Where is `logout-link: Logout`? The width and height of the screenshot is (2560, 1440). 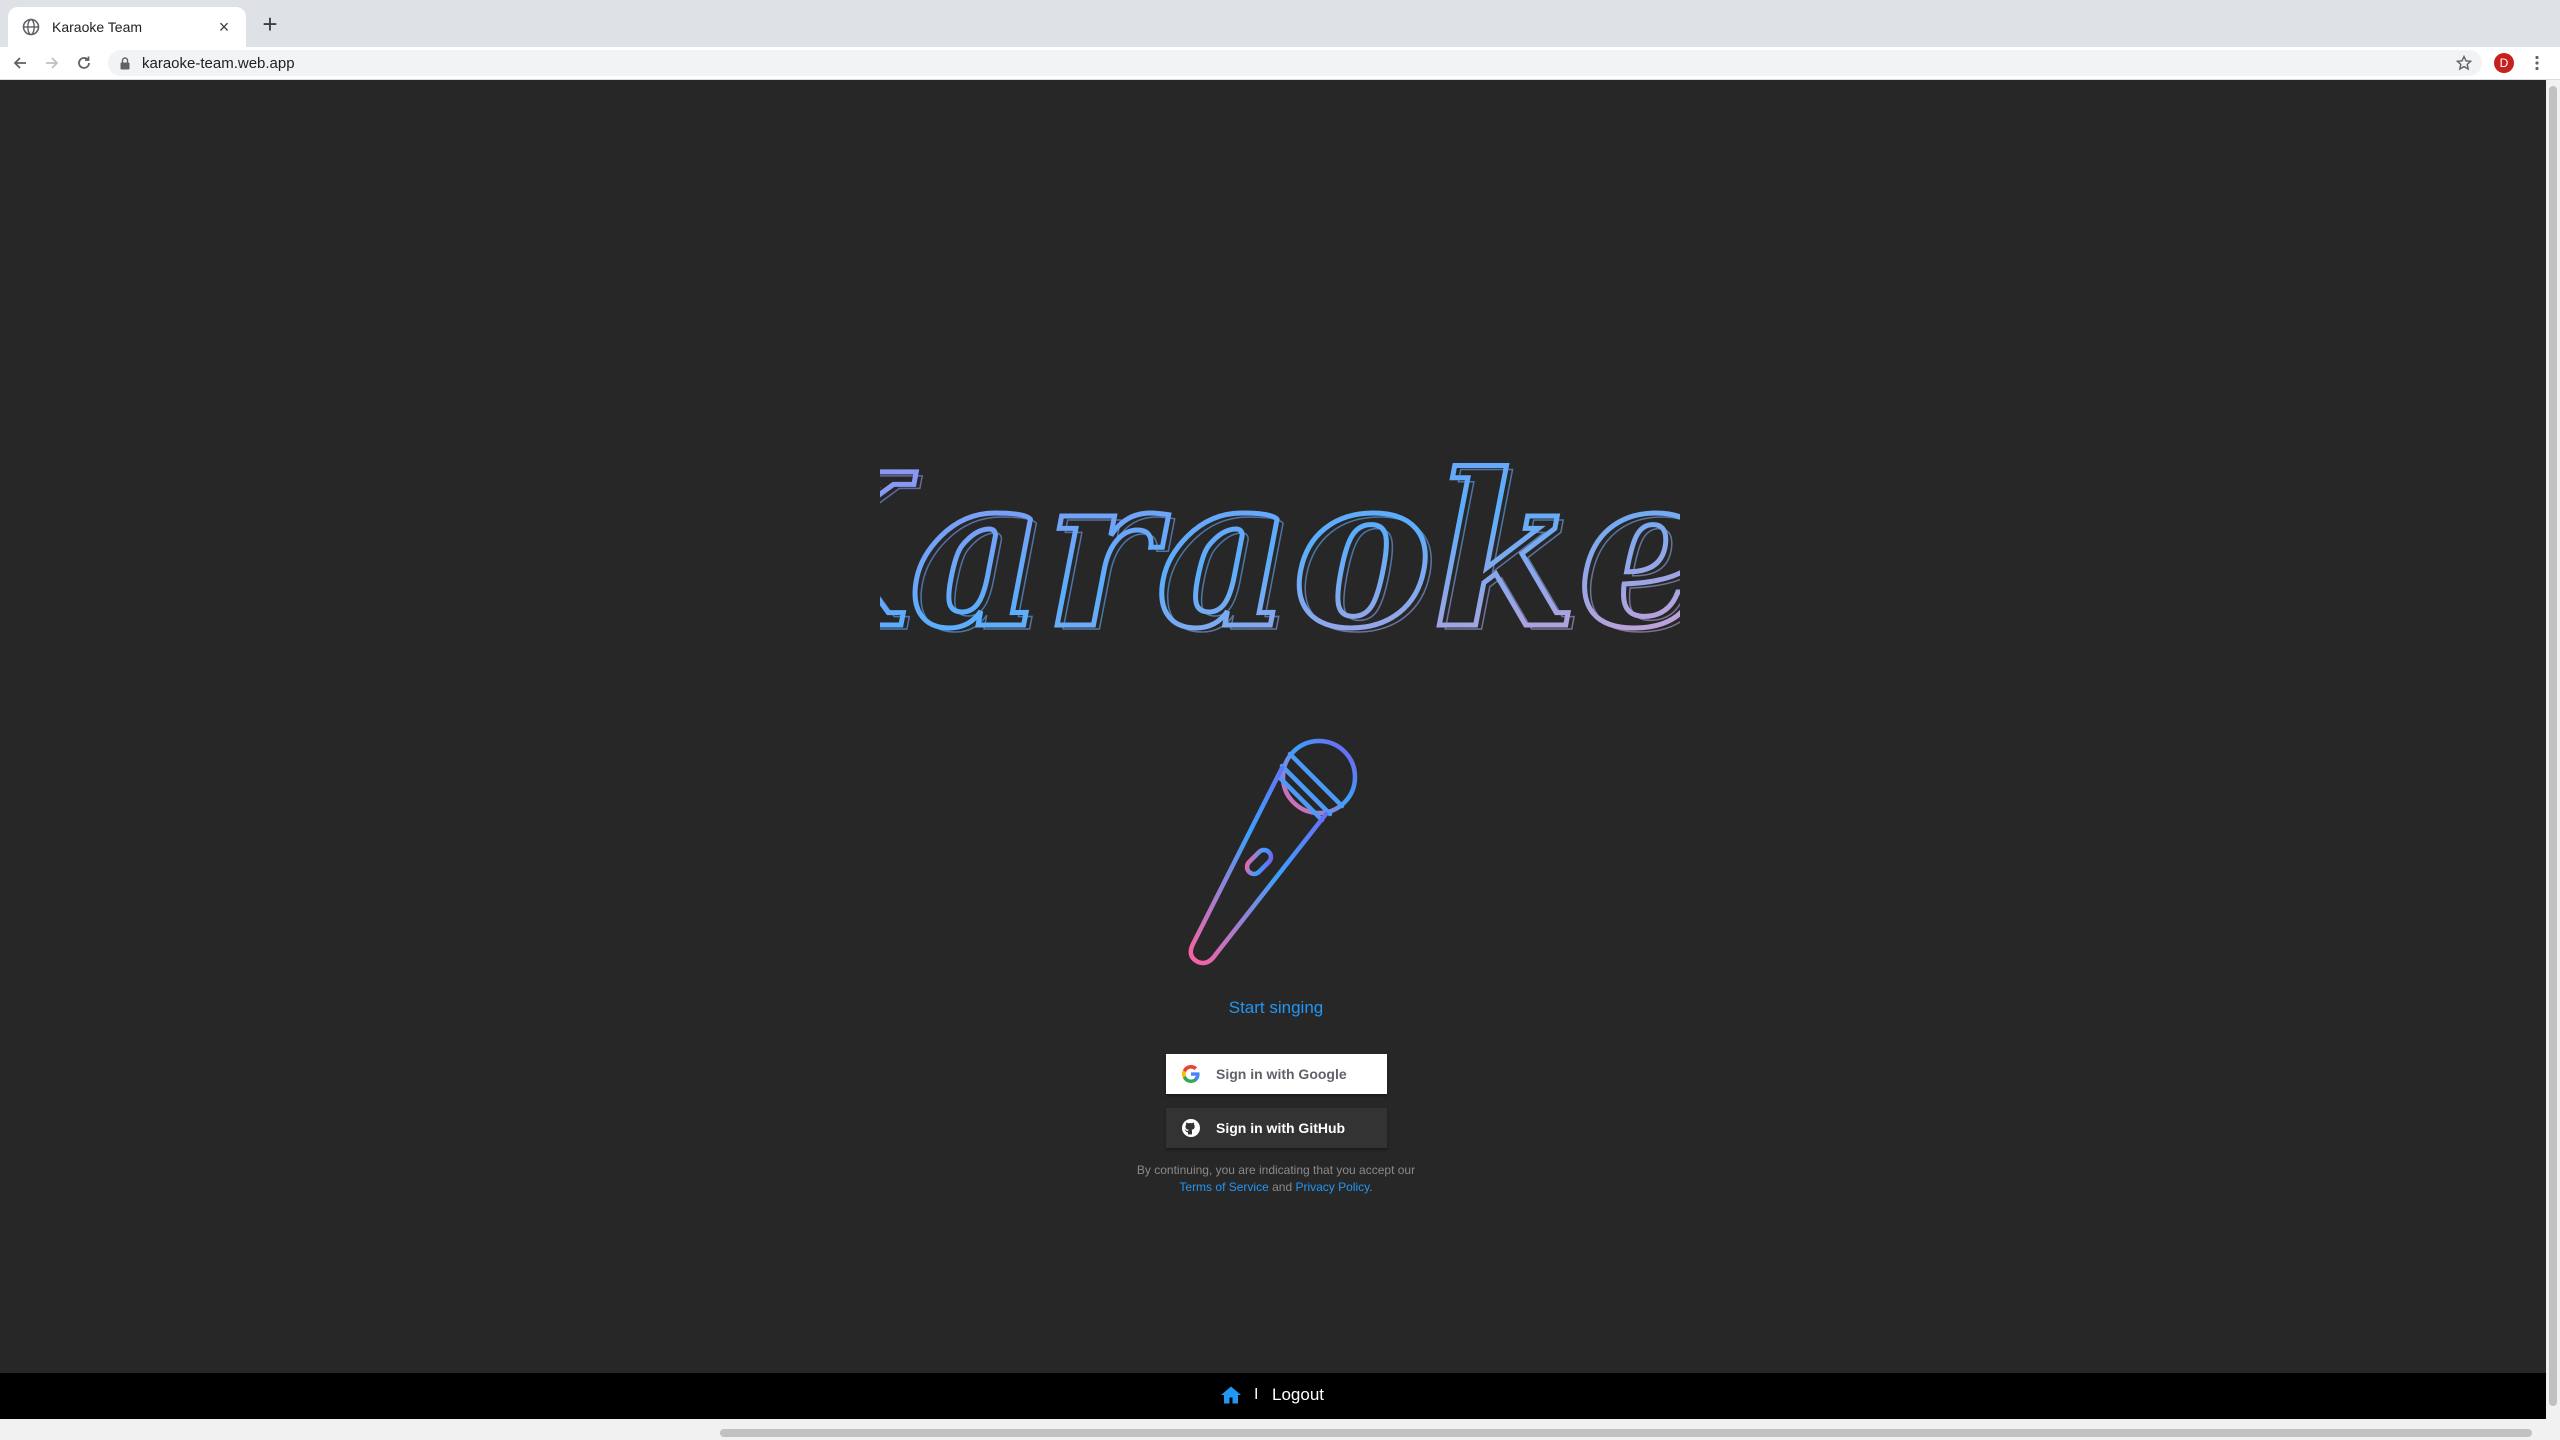
logout-link: Logout is located at coordinates (1298, 1395).